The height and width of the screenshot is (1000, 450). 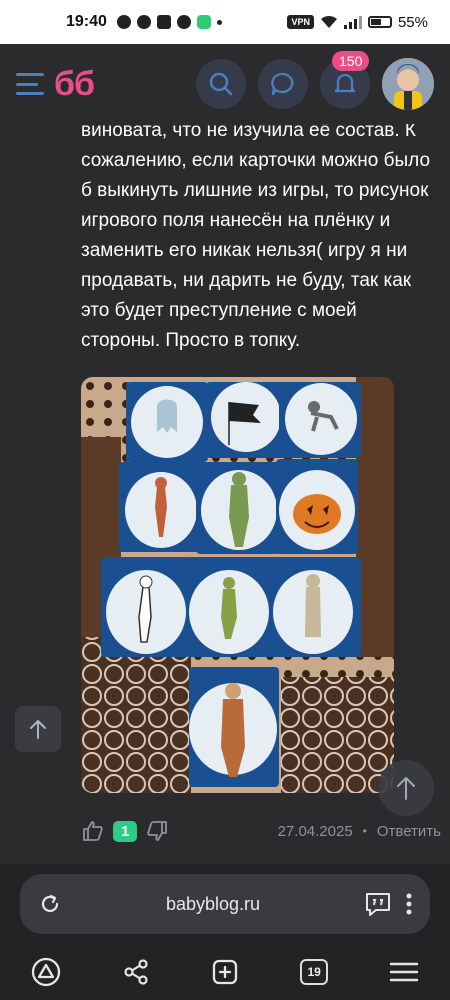 What do you see at coordinates (351, 61) in the screenshot?
I see `notifications-badge: 150` at bounding box center [351, 61].